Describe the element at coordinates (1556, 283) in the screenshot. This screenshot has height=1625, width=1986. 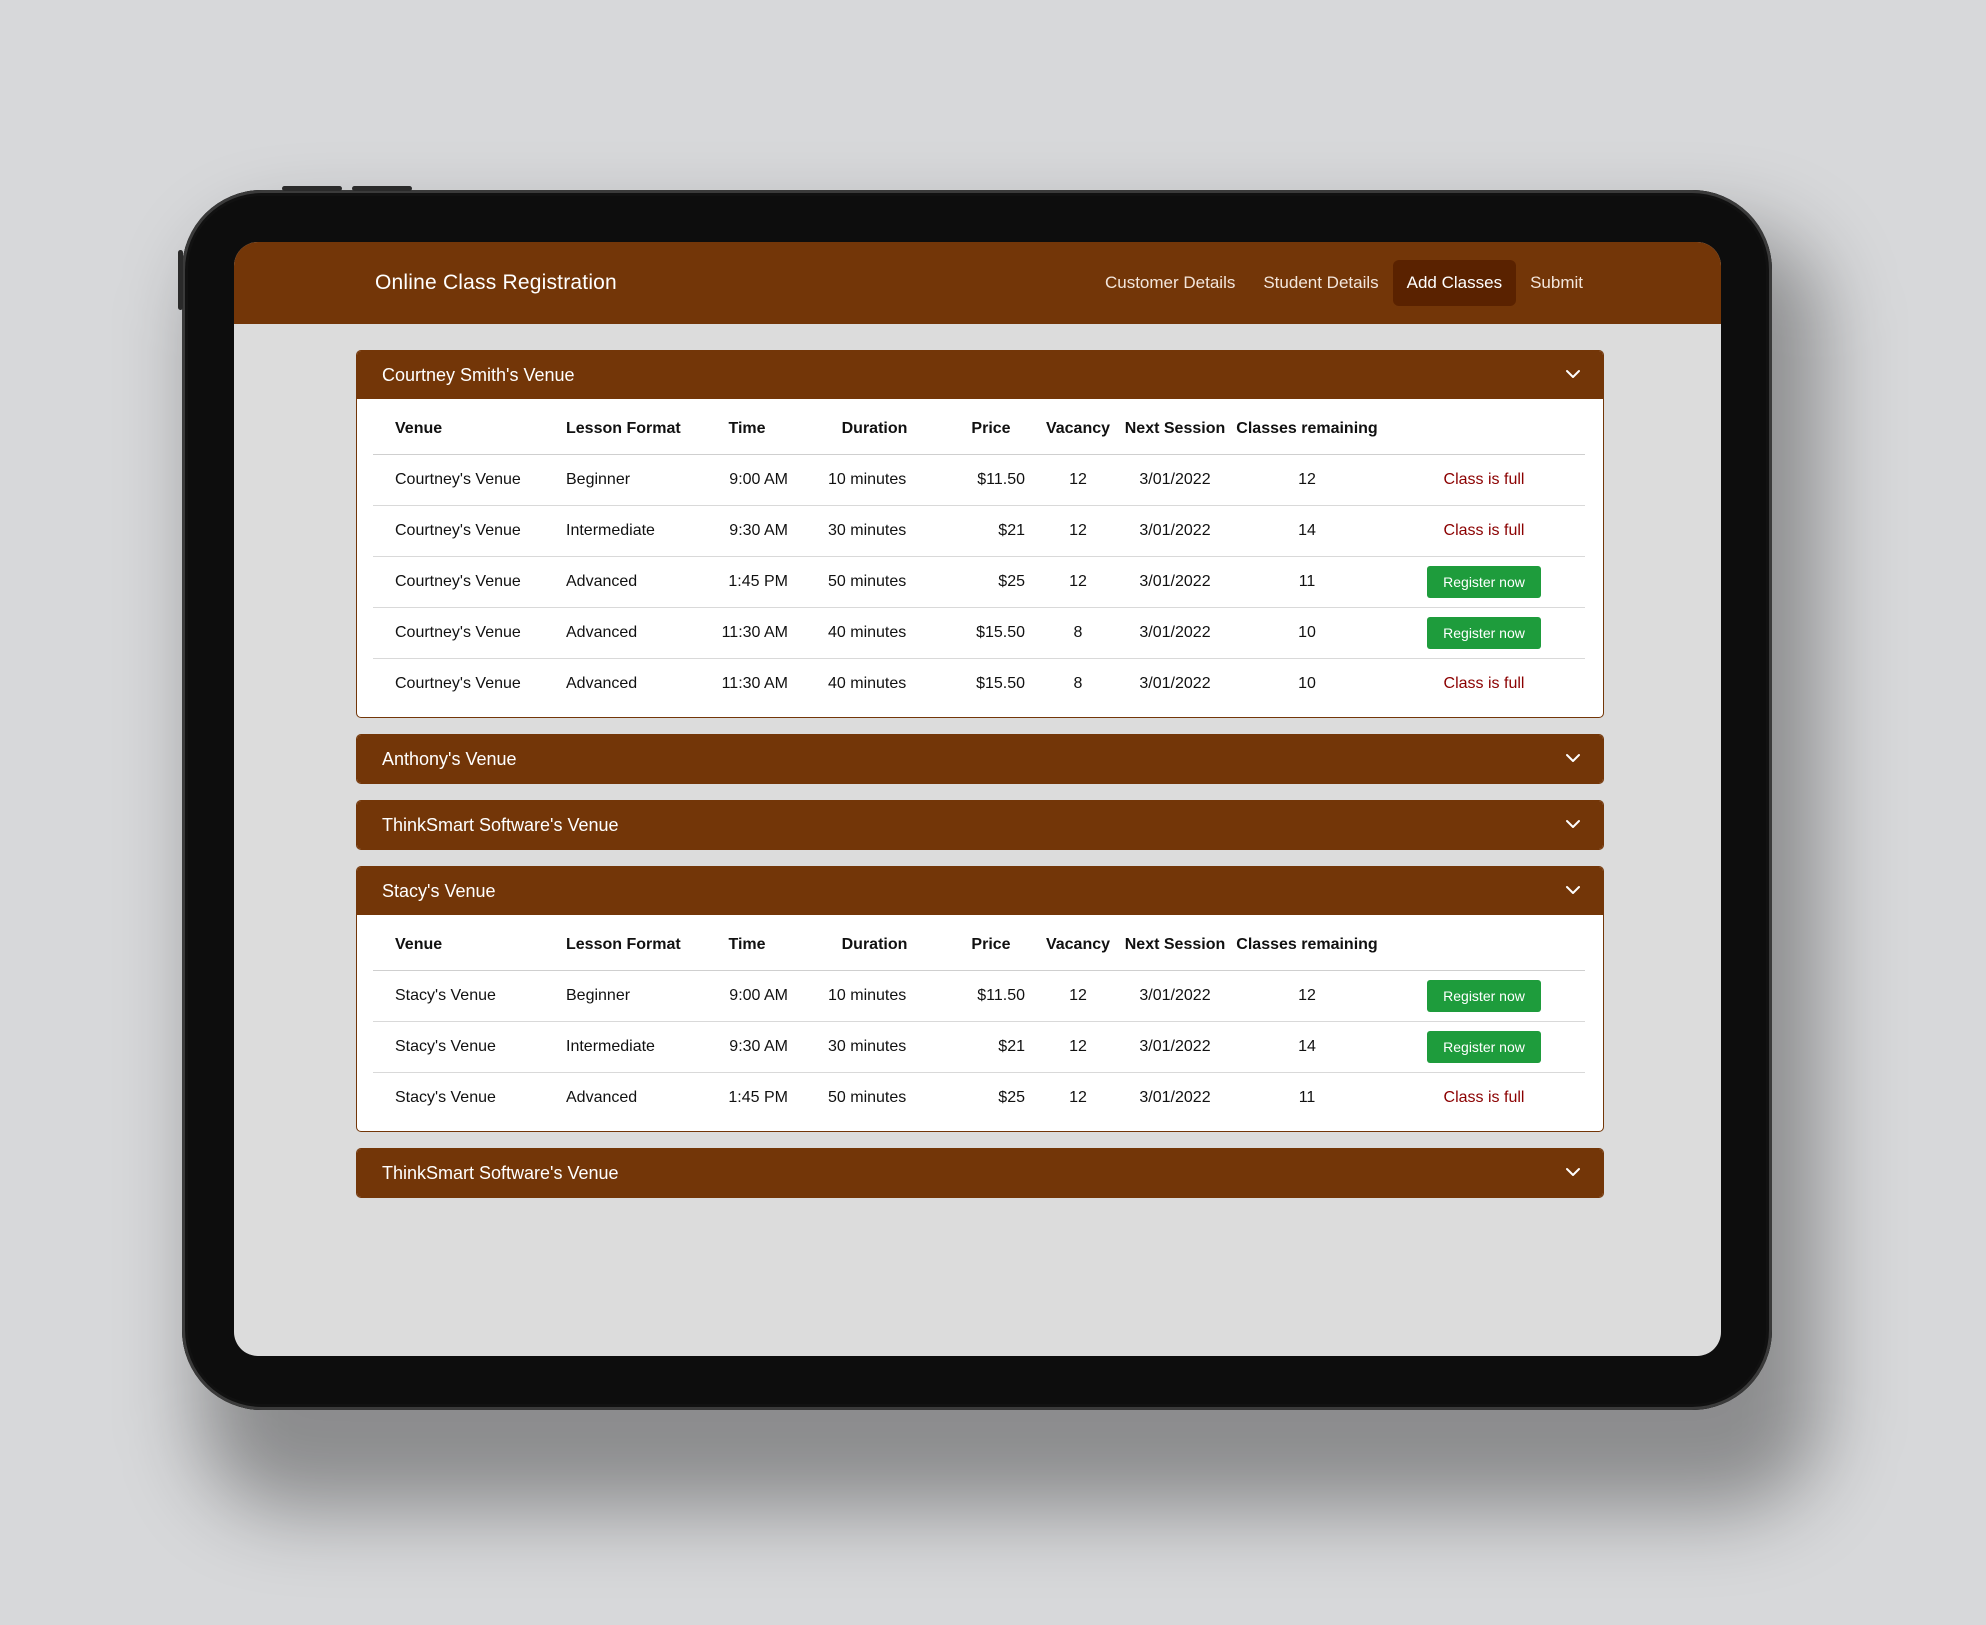
I see `nav-submit: Submit` at that location.